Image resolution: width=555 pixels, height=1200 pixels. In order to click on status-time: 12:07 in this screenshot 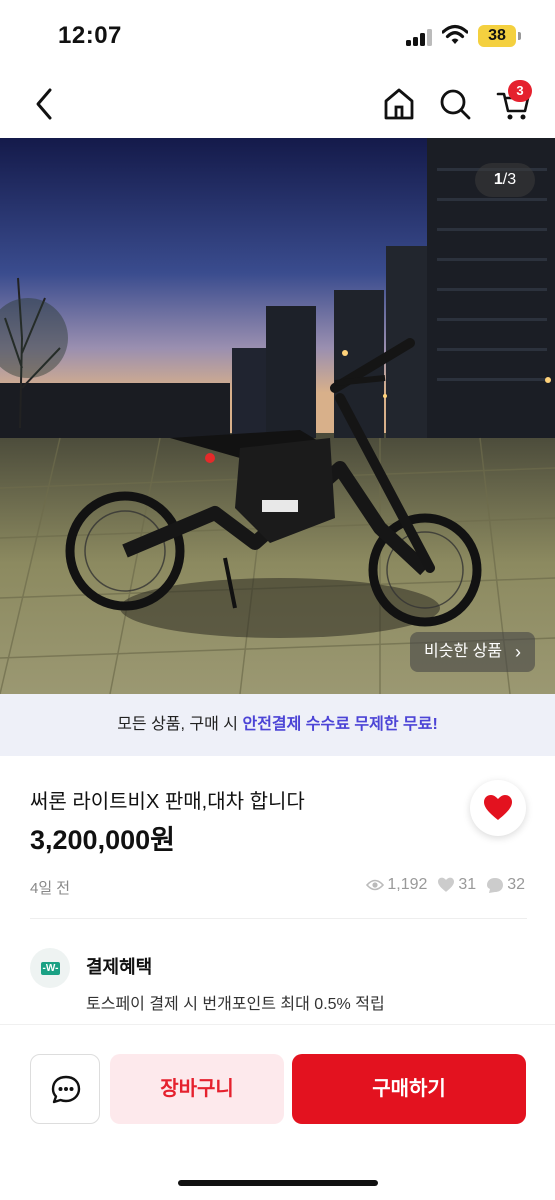, I will do `click(90, 35)`.